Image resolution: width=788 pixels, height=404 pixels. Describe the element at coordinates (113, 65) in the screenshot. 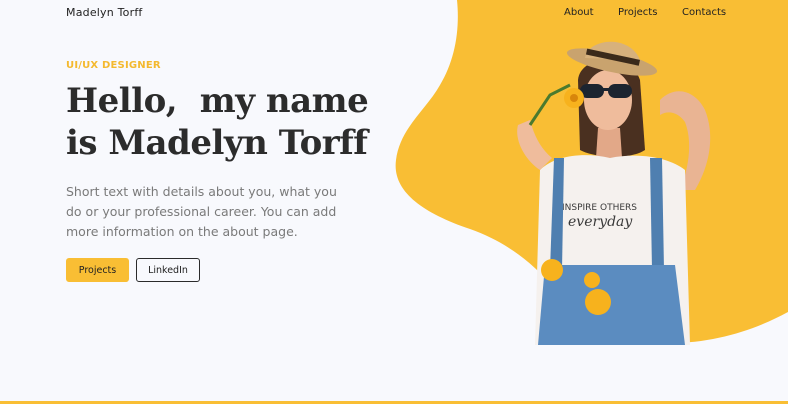

I see `role-tagline: UI/UX DESIGNER` at that location.